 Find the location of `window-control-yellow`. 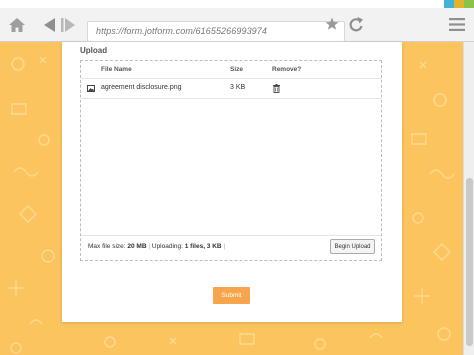

window-control-yellow is located at coordinates (459, 4).